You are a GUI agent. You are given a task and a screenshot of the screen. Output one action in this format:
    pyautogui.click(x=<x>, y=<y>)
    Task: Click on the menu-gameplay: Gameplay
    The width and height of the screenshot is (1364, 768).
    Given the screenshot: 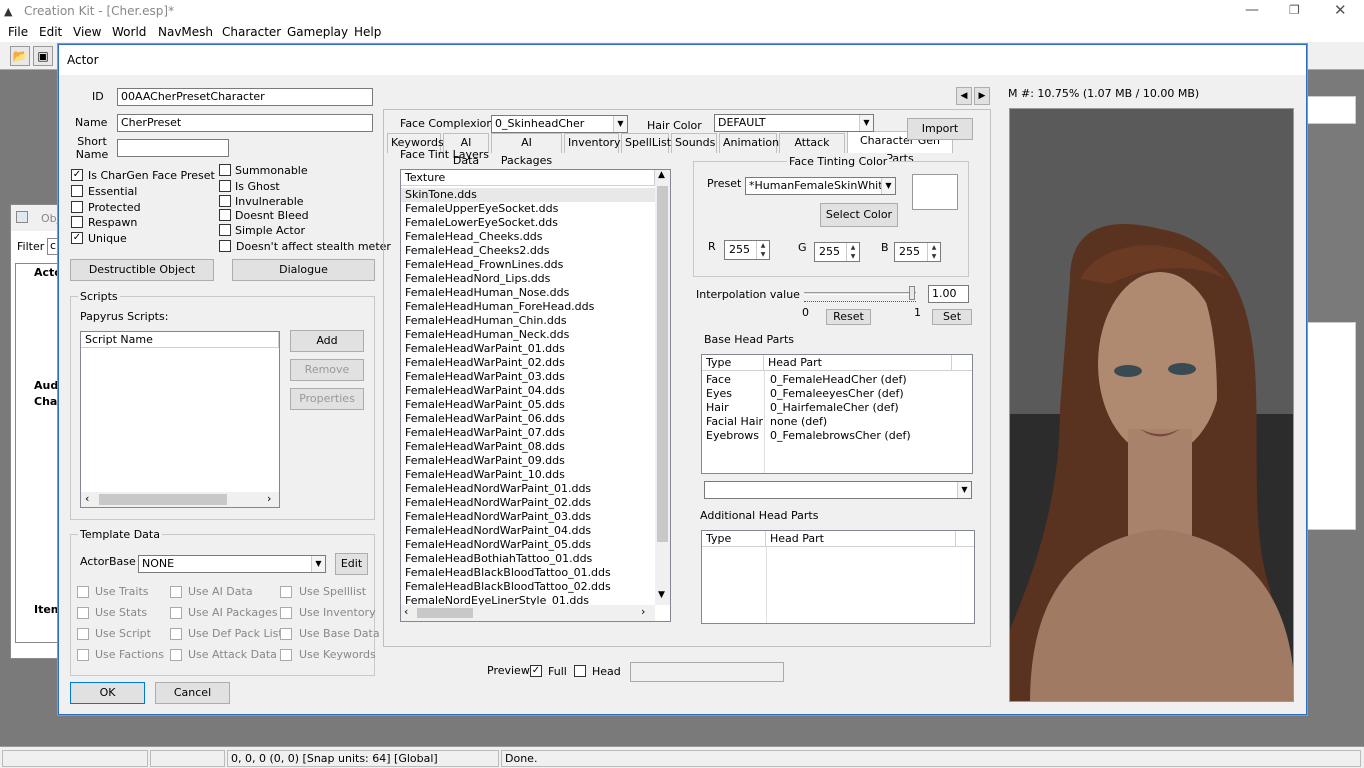 What is the action you would take?
    pyautogui.click(x=317, y=32)
    